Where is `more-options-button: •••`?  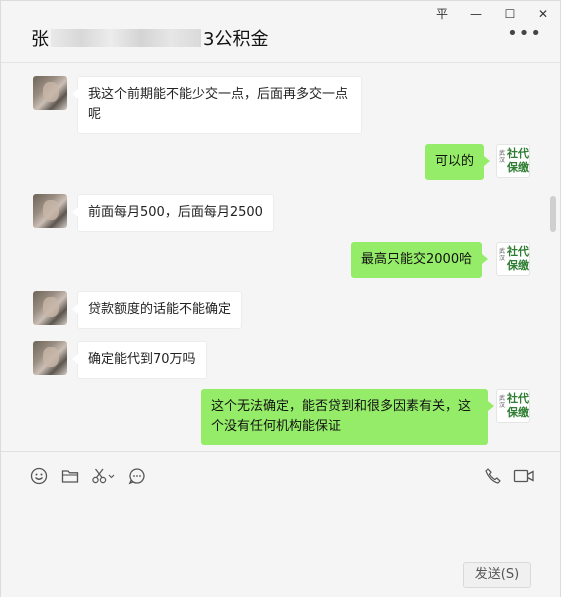 more-options-button: ••• is located at coordinates (524, 34).